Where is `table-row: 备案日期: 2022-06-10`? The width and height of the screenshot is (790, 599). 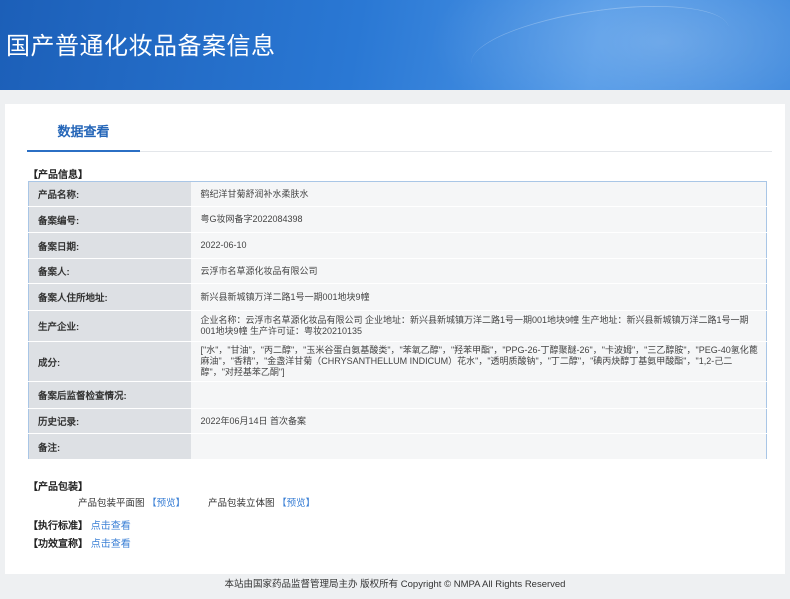 table-row: 备案日期: 2022-06-10 is located at coordinates (397, 245).